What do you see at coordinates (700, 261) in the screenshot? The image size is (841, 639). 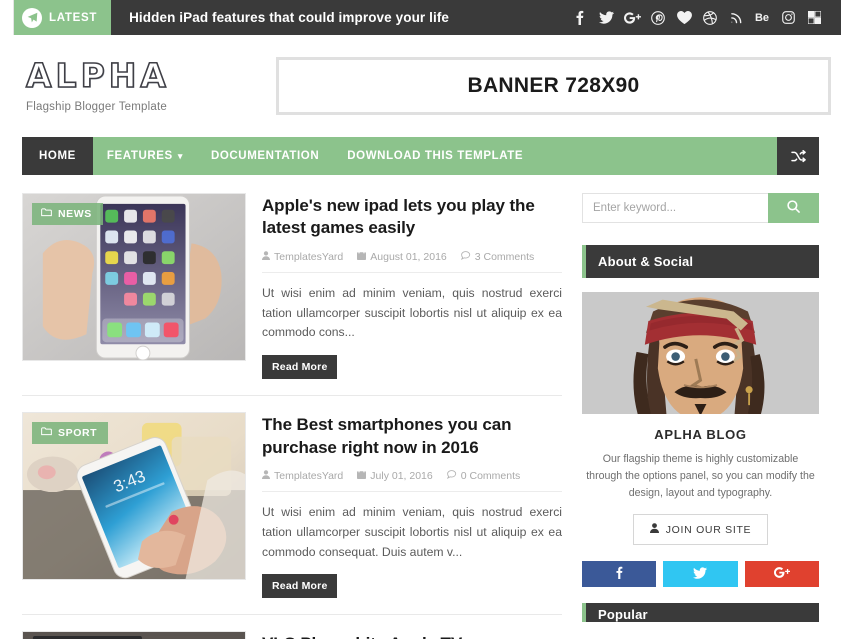 I see `widget-title: About & Social` at bounding box center [700, 261].